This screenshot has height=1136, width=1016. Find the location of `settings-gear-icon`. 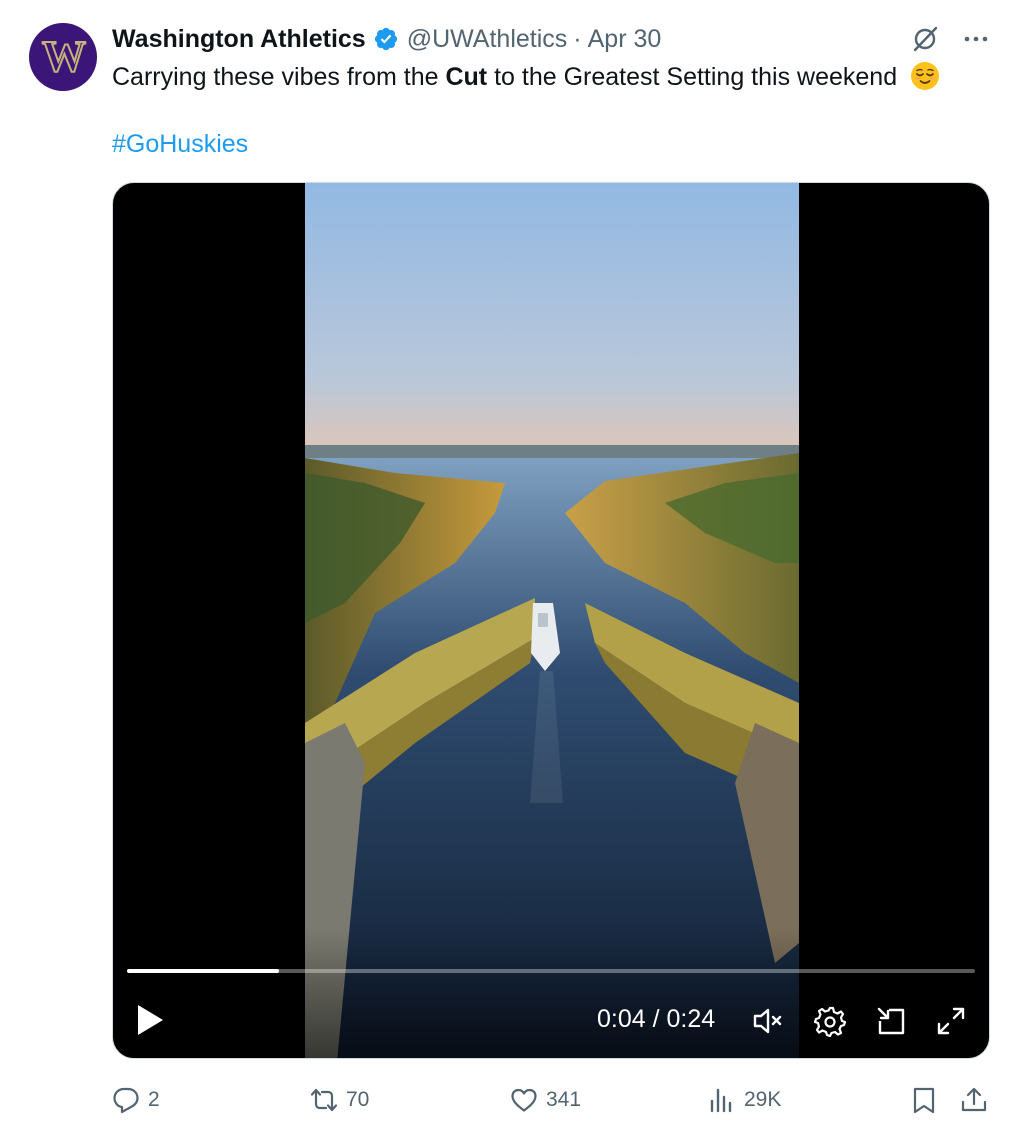

settings-gear-icon is located at coordinates (830, 1021).